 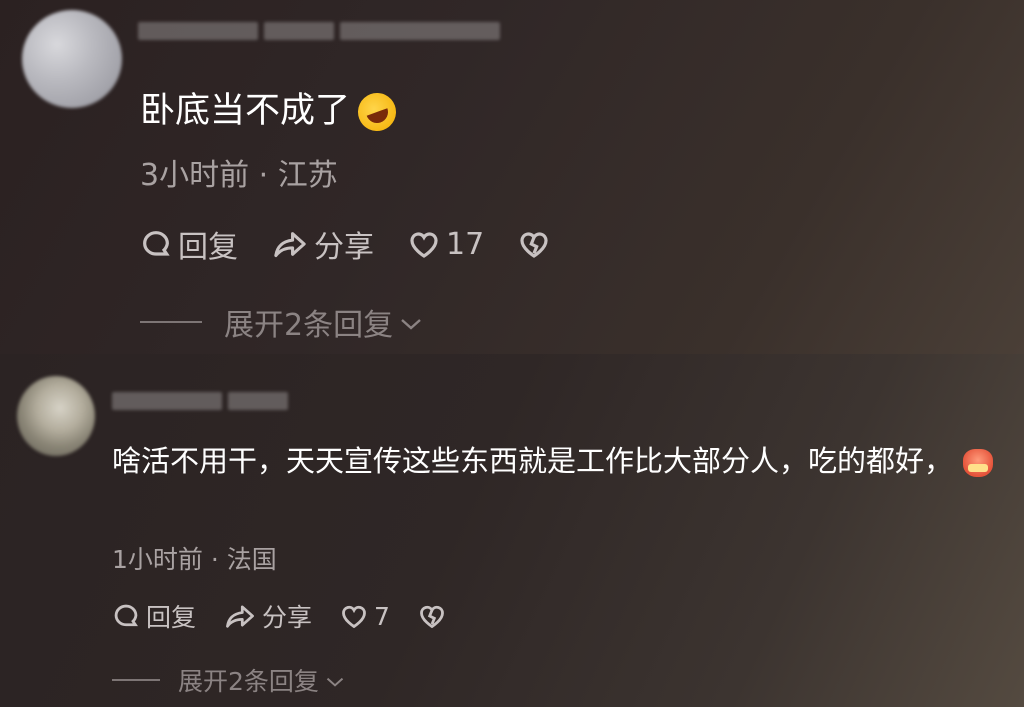 I want to click on comment-text-row: 卧底当不成了, so click(x=271, y=109).